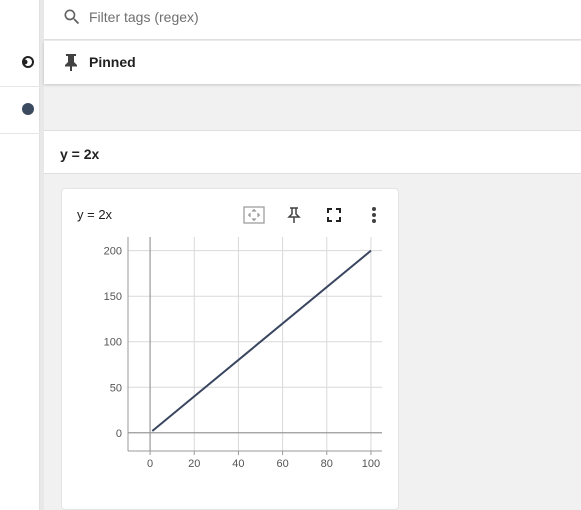 The image size is (581, 510). I want to click on fullscreen-icon, so click(334, 215).